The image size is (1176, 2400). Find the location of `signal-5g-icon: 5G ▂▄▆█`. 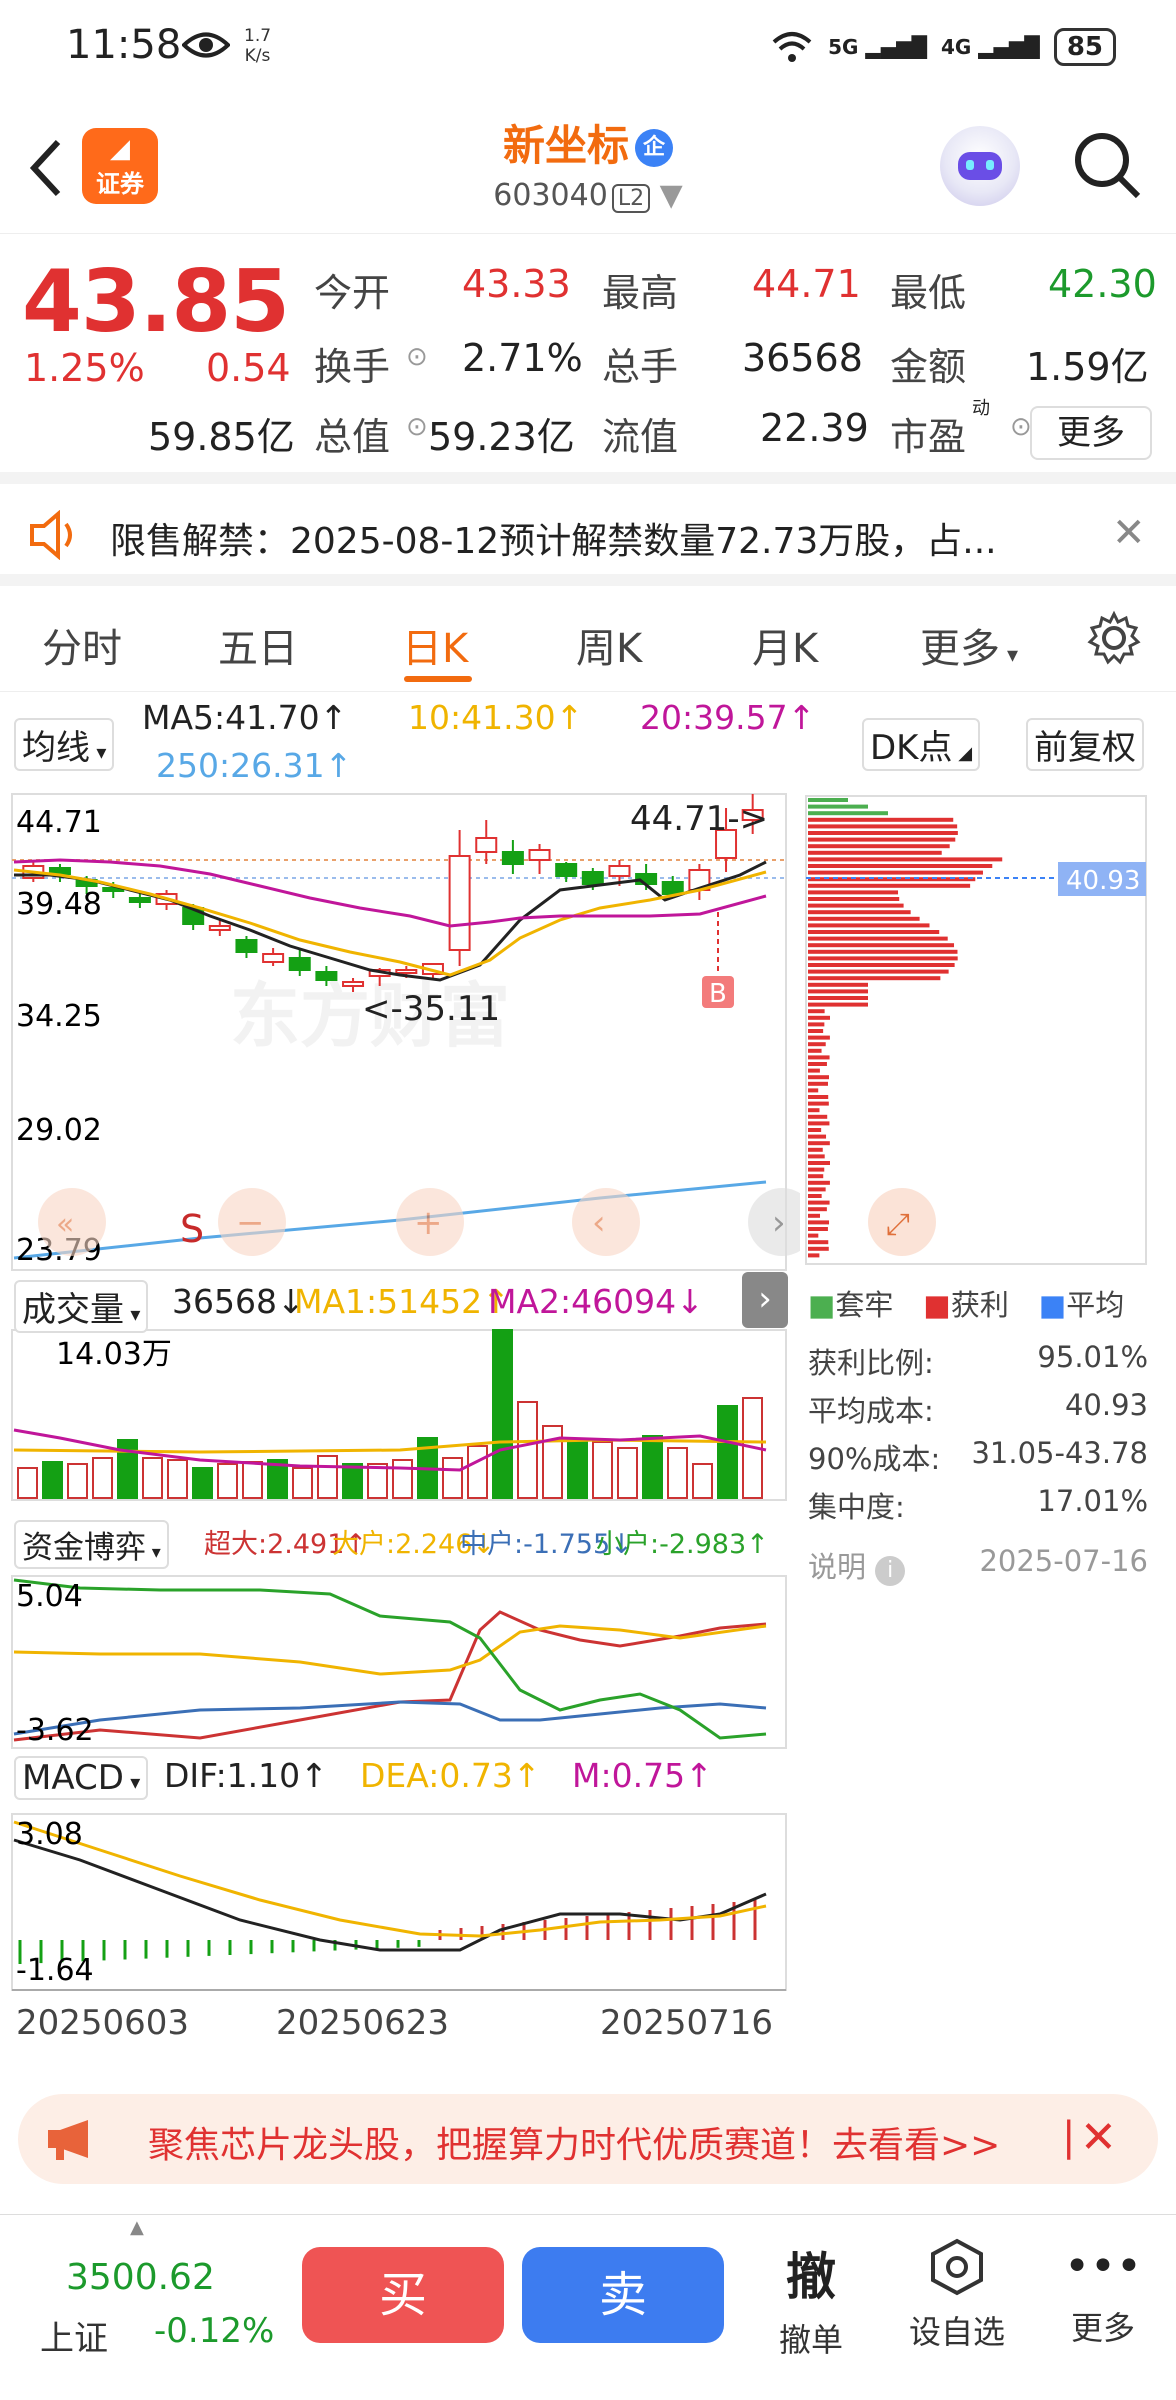

signal-5g-icon: 5G ▂▄▆█ is located at coordinates (877, 47).